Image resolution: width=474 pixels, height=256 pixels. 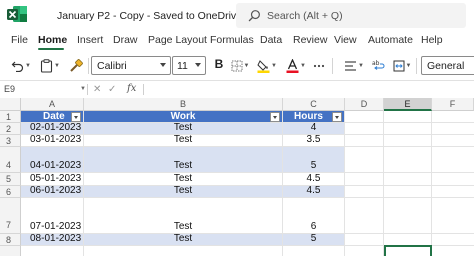 What do you see at coordinates (10, 192) in the screenshot?
I see `row-header: 6` at bounding box center [10, 192].